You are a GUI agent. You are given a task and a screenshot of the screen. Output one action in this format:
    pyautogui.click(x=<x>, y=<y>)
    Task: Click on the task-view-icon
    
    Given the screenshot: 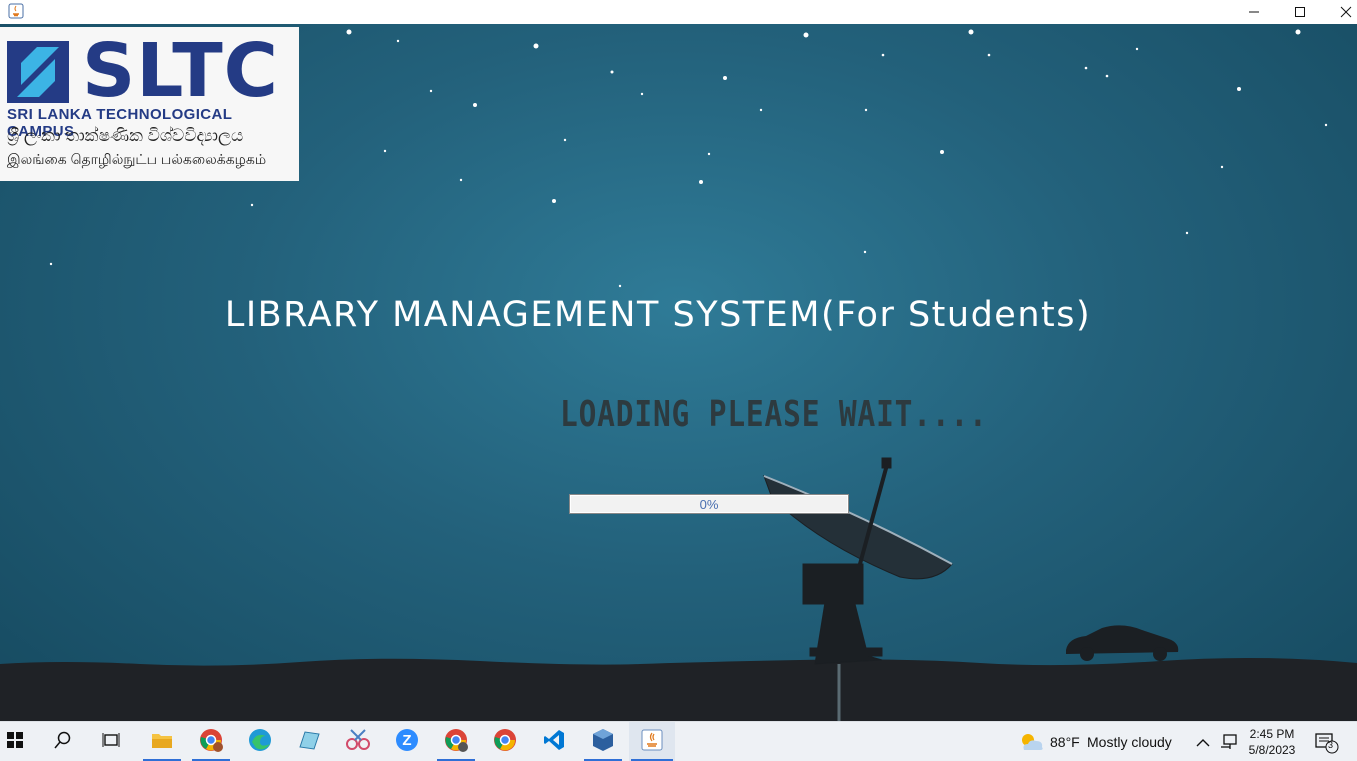 What is the action you would take?
    pyautogui.click(x=111, y=742)
    